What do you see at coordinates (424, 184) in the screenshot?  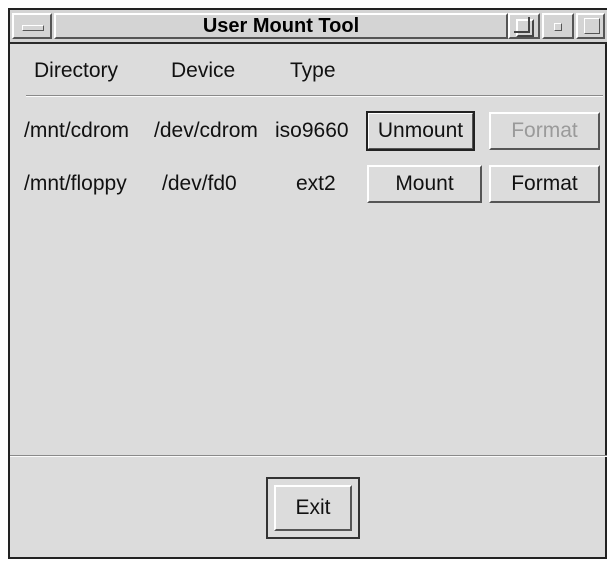 I see `mount-floppy-button: Mount` at bounding box center [424, 184].